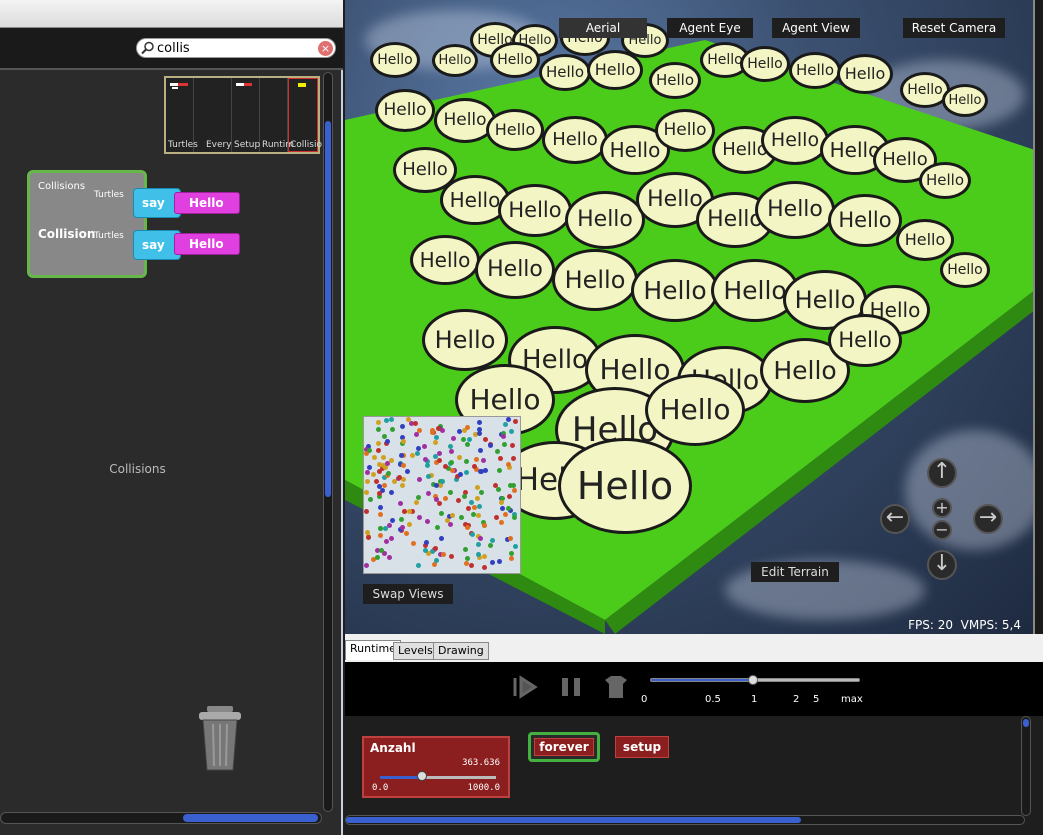 This screenshot has width=1043, height=835. Describe the element at coordinates (153, 203) in the screenshot. I see `say-label: say` at that location.